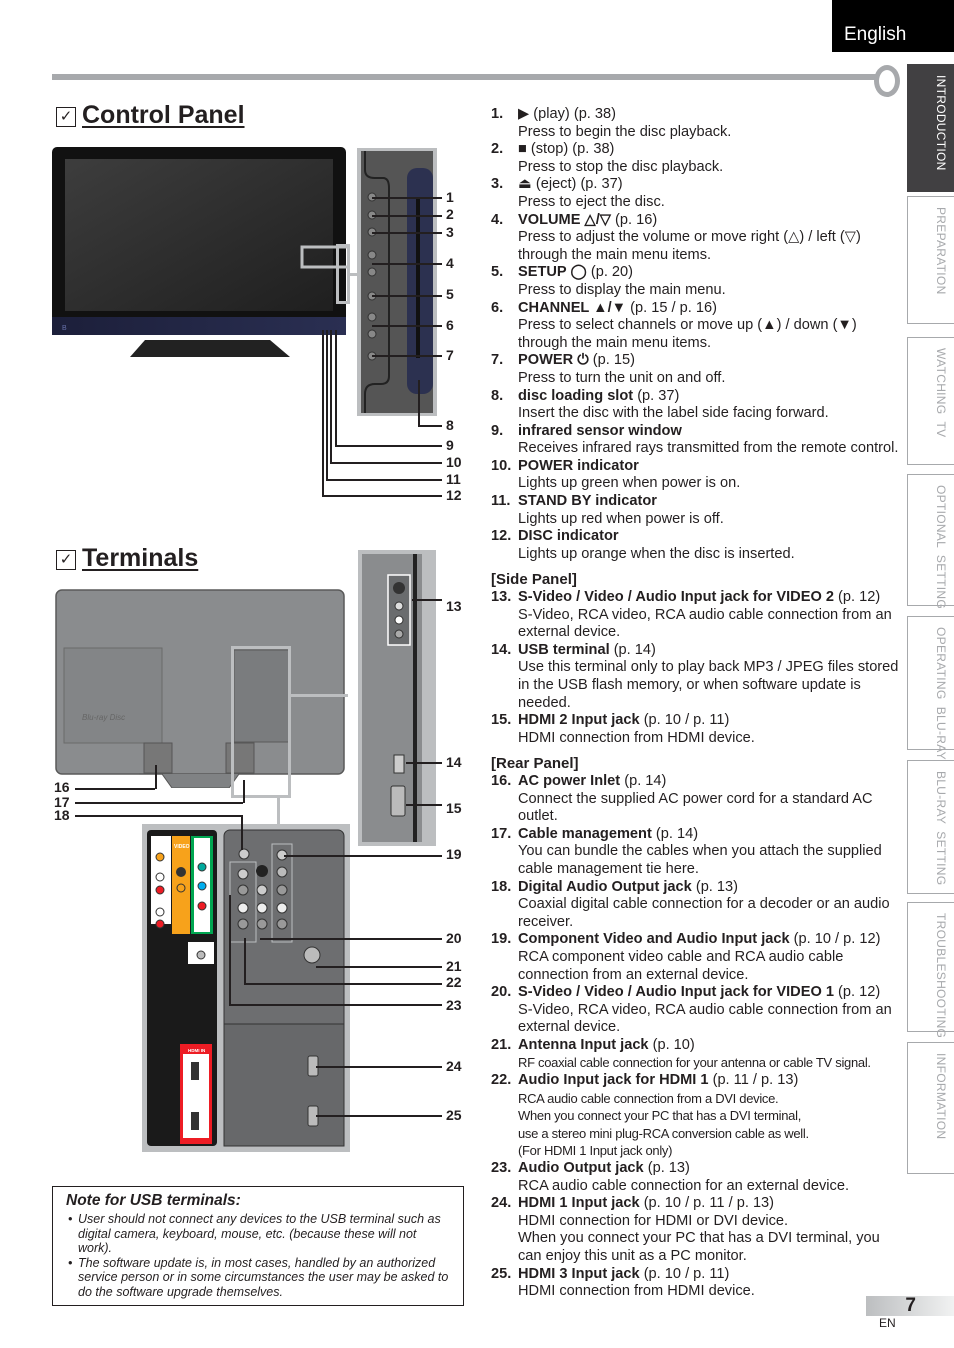  Describe the element at coordinates (497, 430) in the screenshot. I see `item-number: 9.` at that location.